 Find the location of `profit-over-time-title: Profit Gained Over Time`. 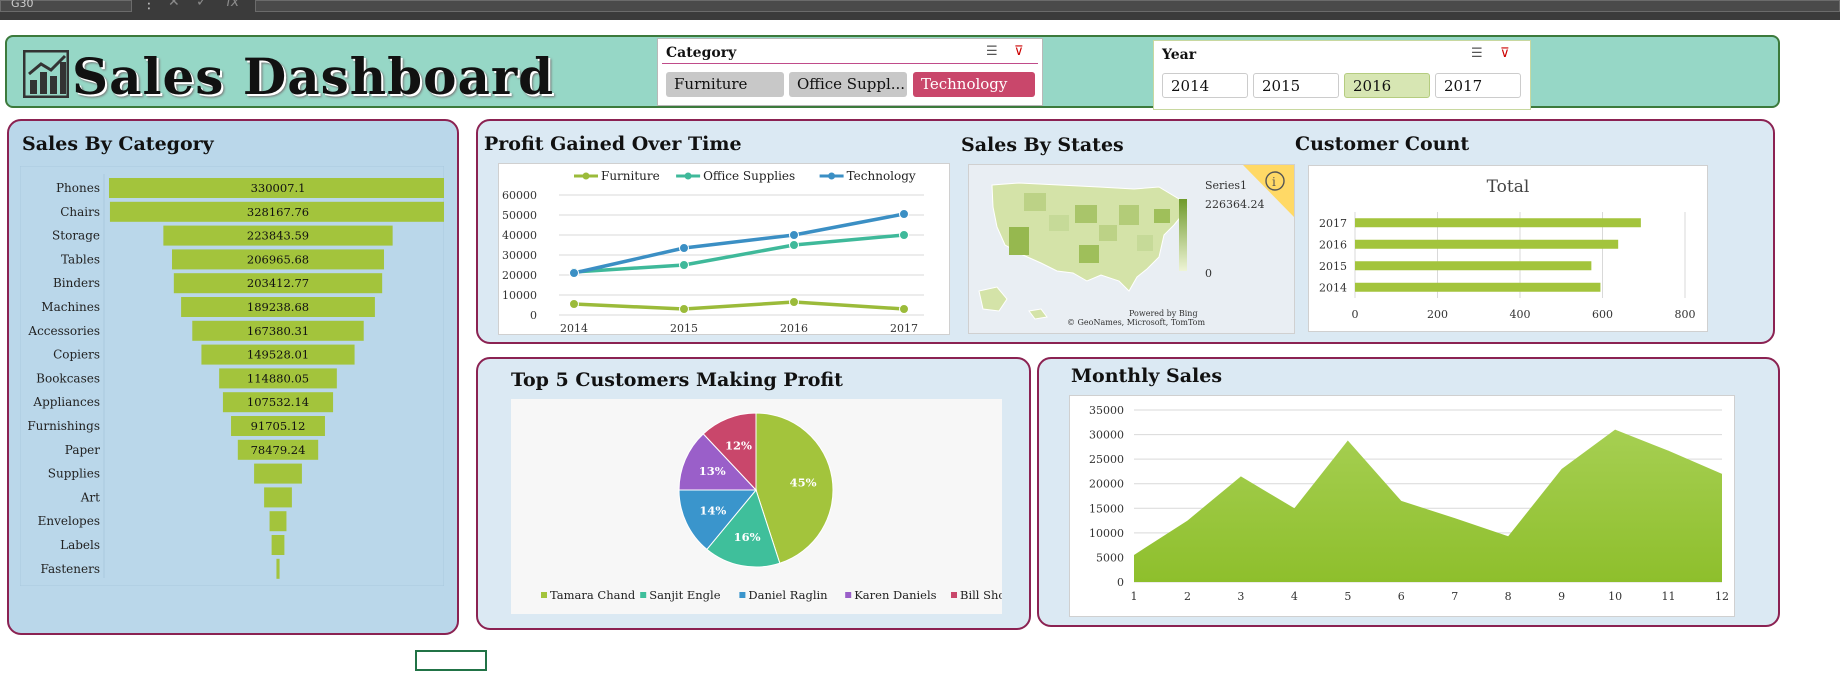

profit-over-time-title: Profit Gained Over Time is located at coordinates (613, 144).